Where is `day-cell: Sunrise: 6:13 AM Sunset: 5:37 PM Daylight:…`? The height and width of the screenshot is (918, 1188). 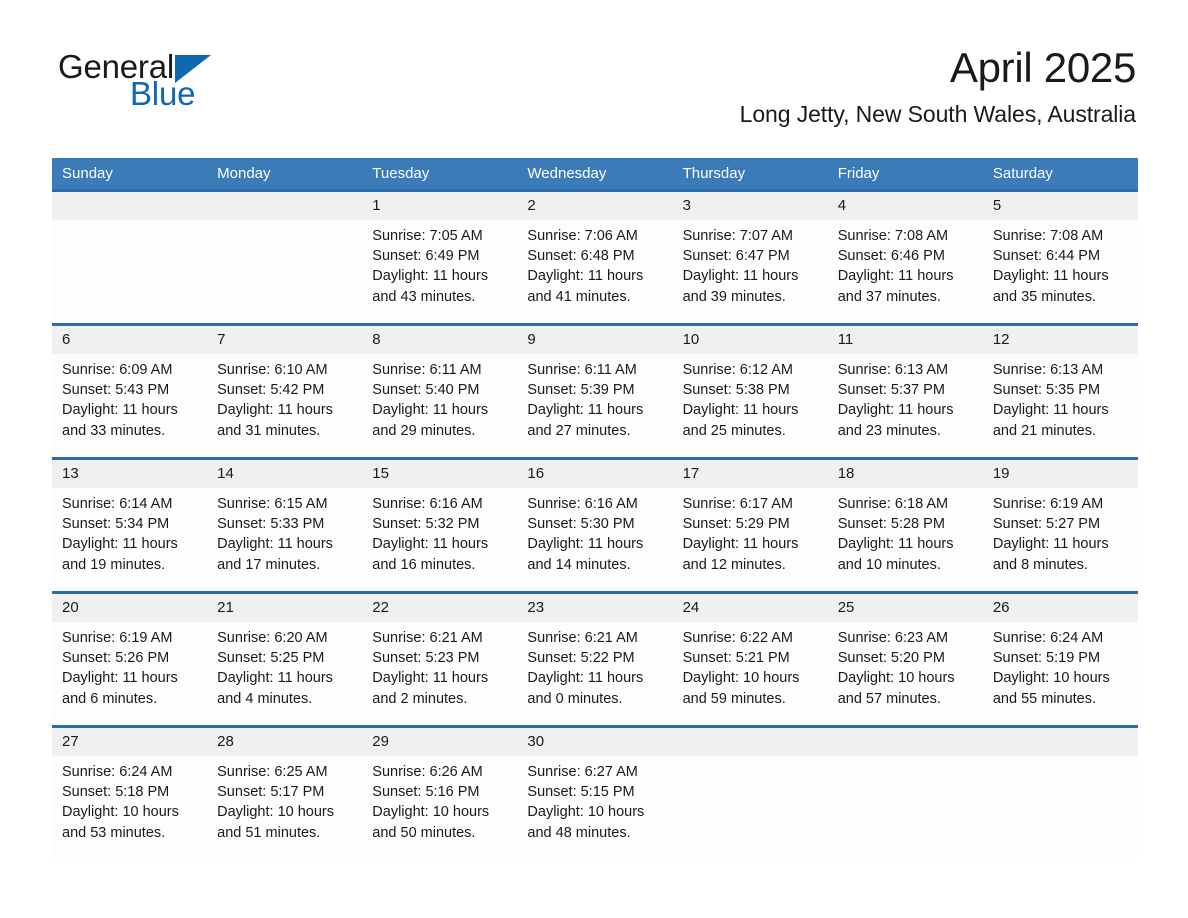 day-cell: Sunrise: 6:13 AM Sunset: 5:37 PM Daylight:… is located at coordinates (905, 405).